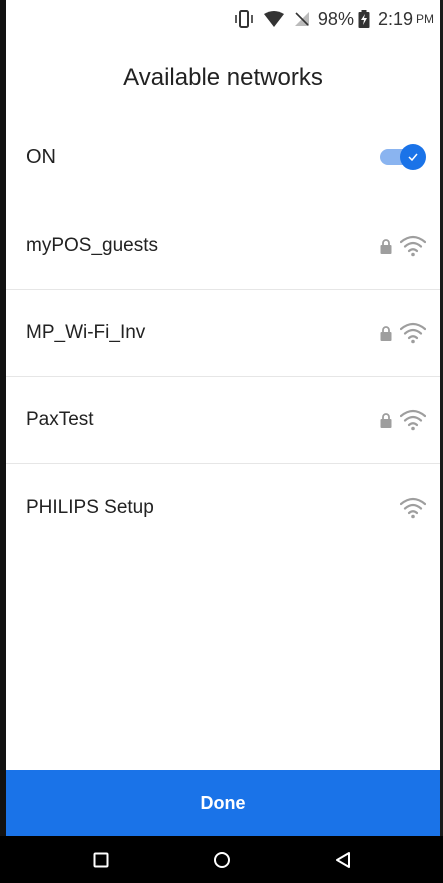 The width and height of the screenshot is (443, 883). Describe the element at coordinates (223, 507) in the screenshot. I see `network-item: PHILIPS Setup` at that location.